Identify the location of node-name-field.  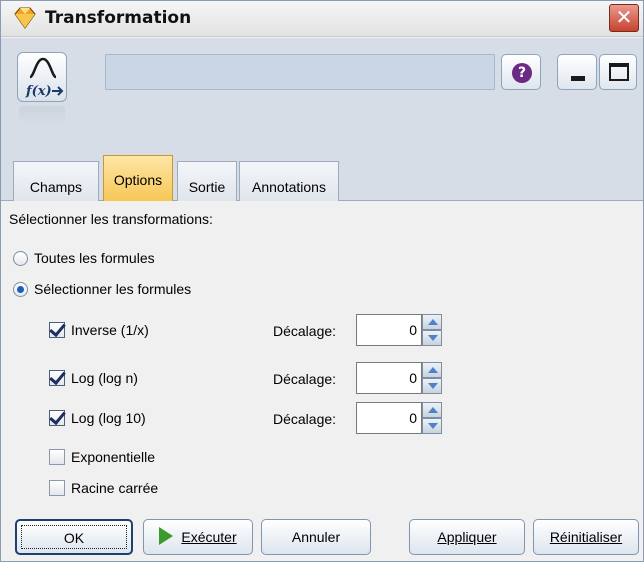
(300, 72).